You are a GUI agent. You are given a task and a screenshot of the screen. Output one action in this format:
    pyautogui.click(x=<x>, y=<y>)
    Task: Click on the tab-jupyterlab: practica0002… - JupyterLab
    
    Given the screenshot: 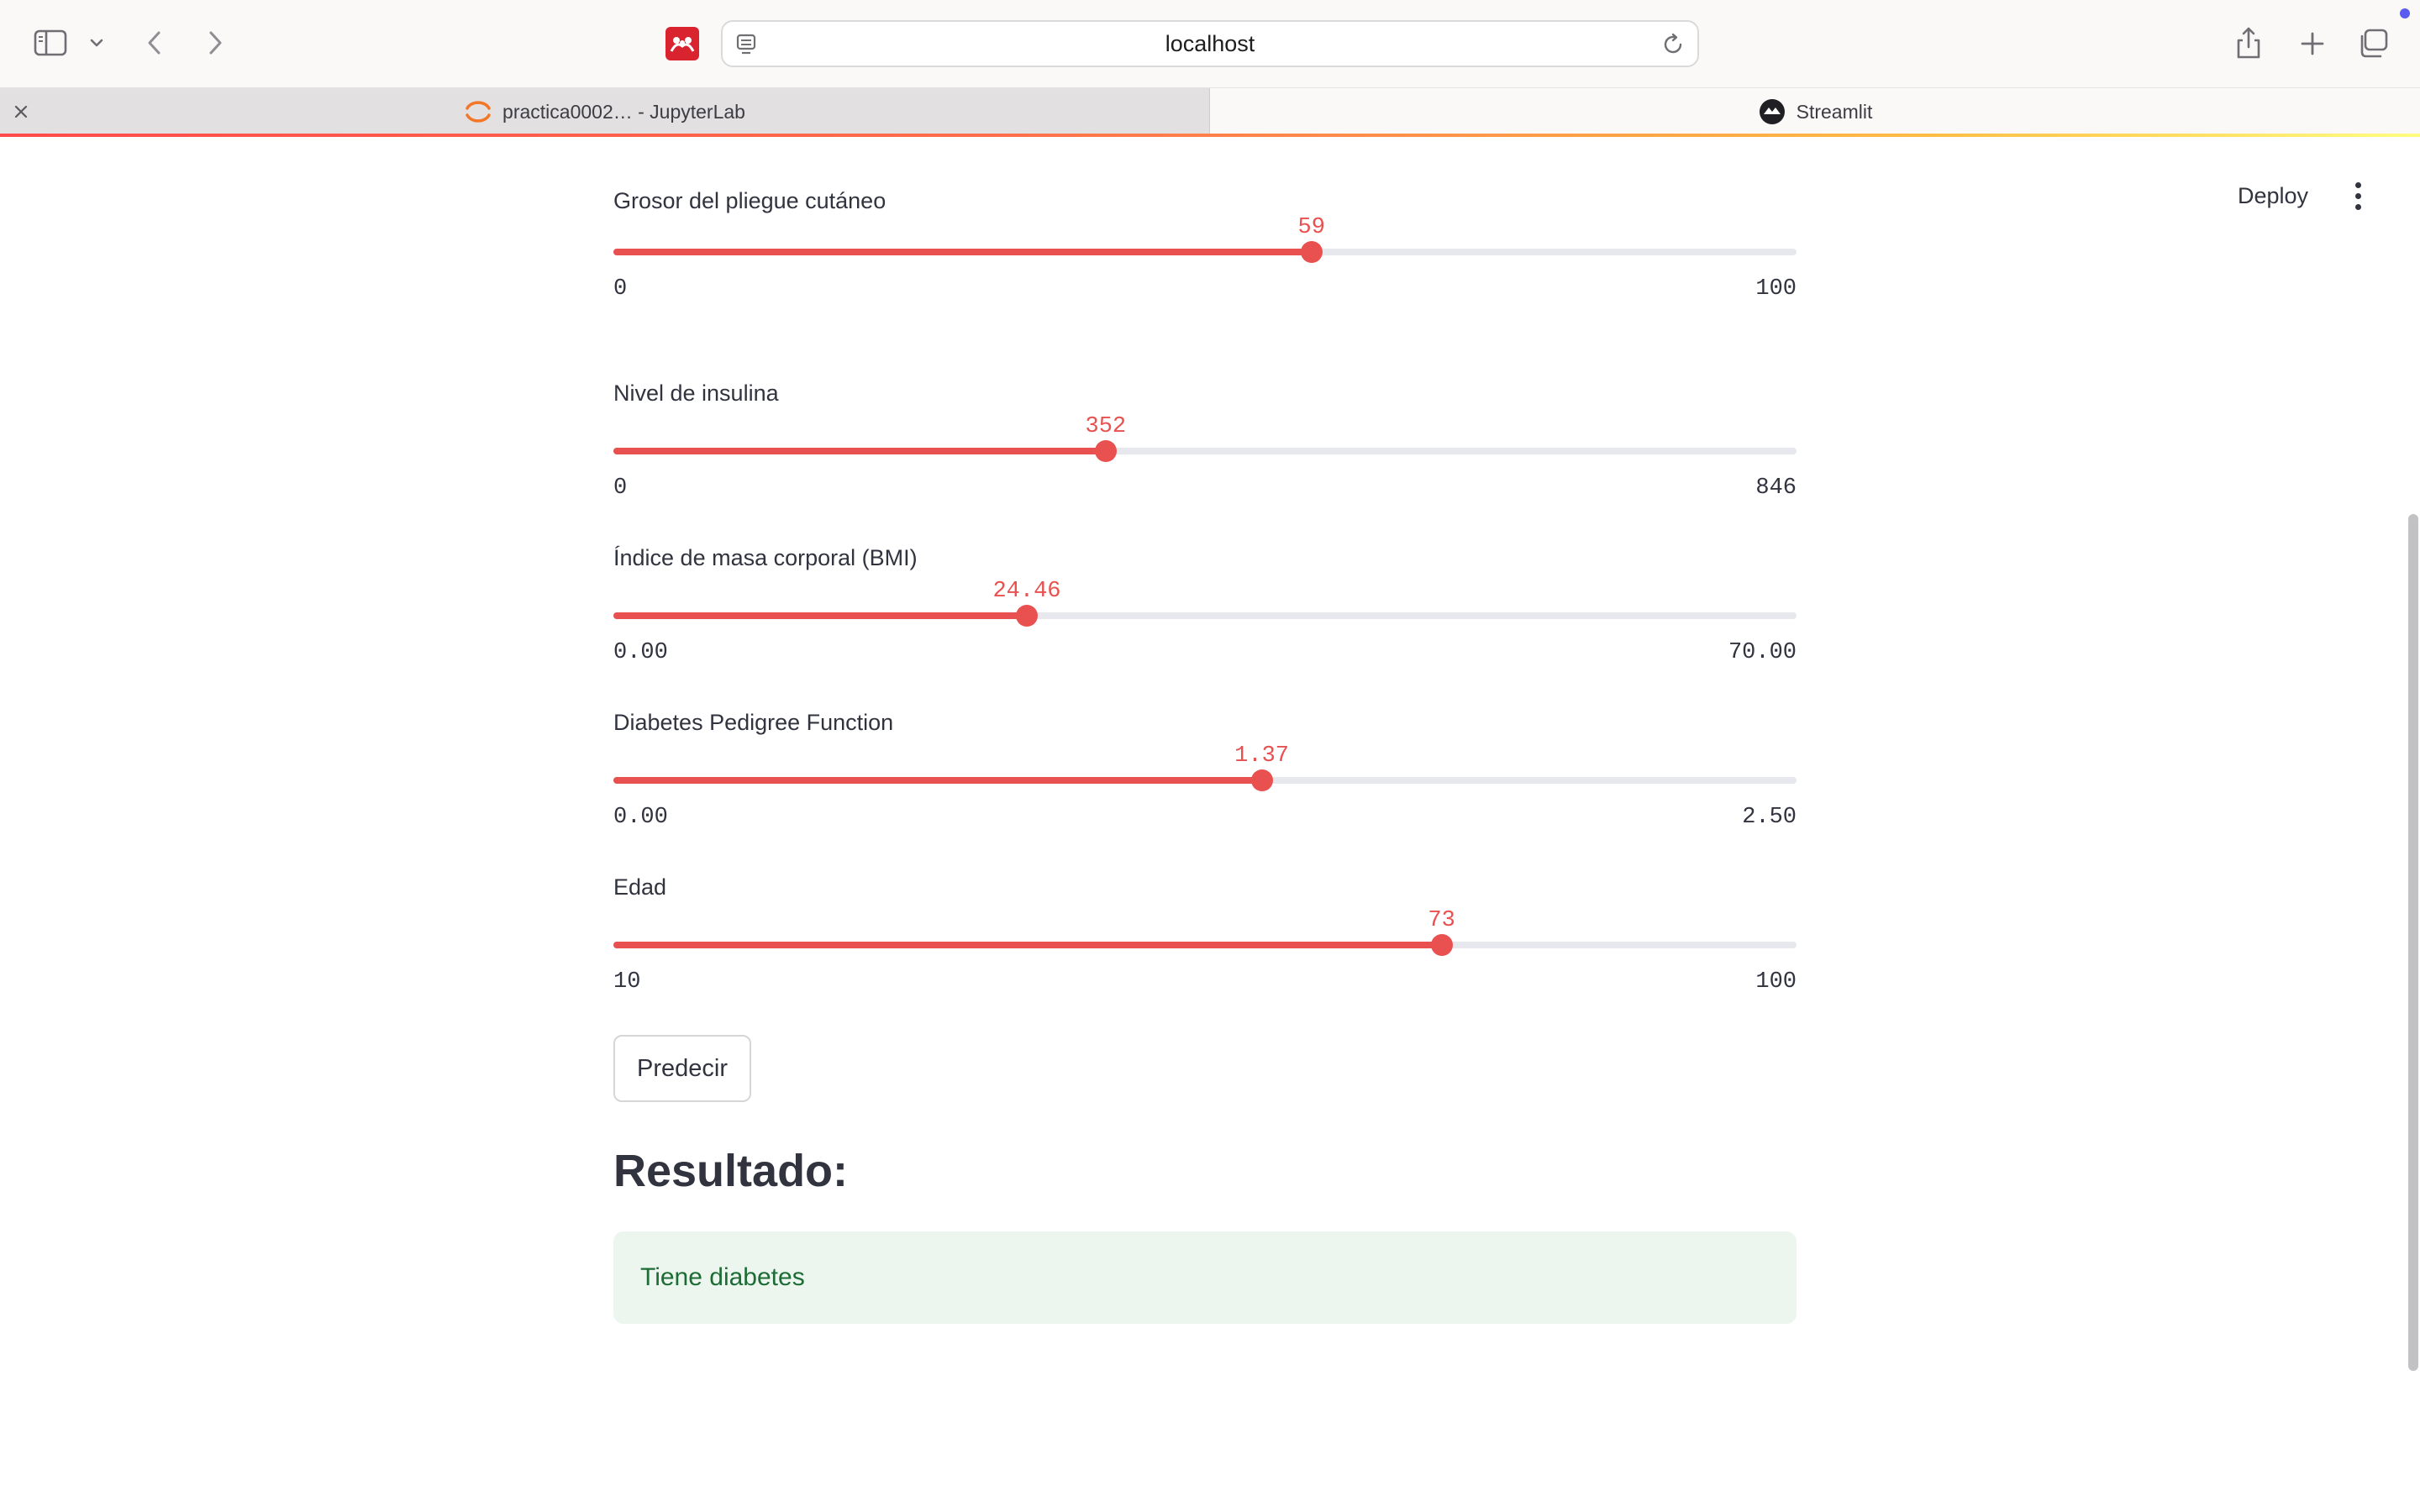 What is the action you would take?
    pyautogui.click(x=605, y=111)
    